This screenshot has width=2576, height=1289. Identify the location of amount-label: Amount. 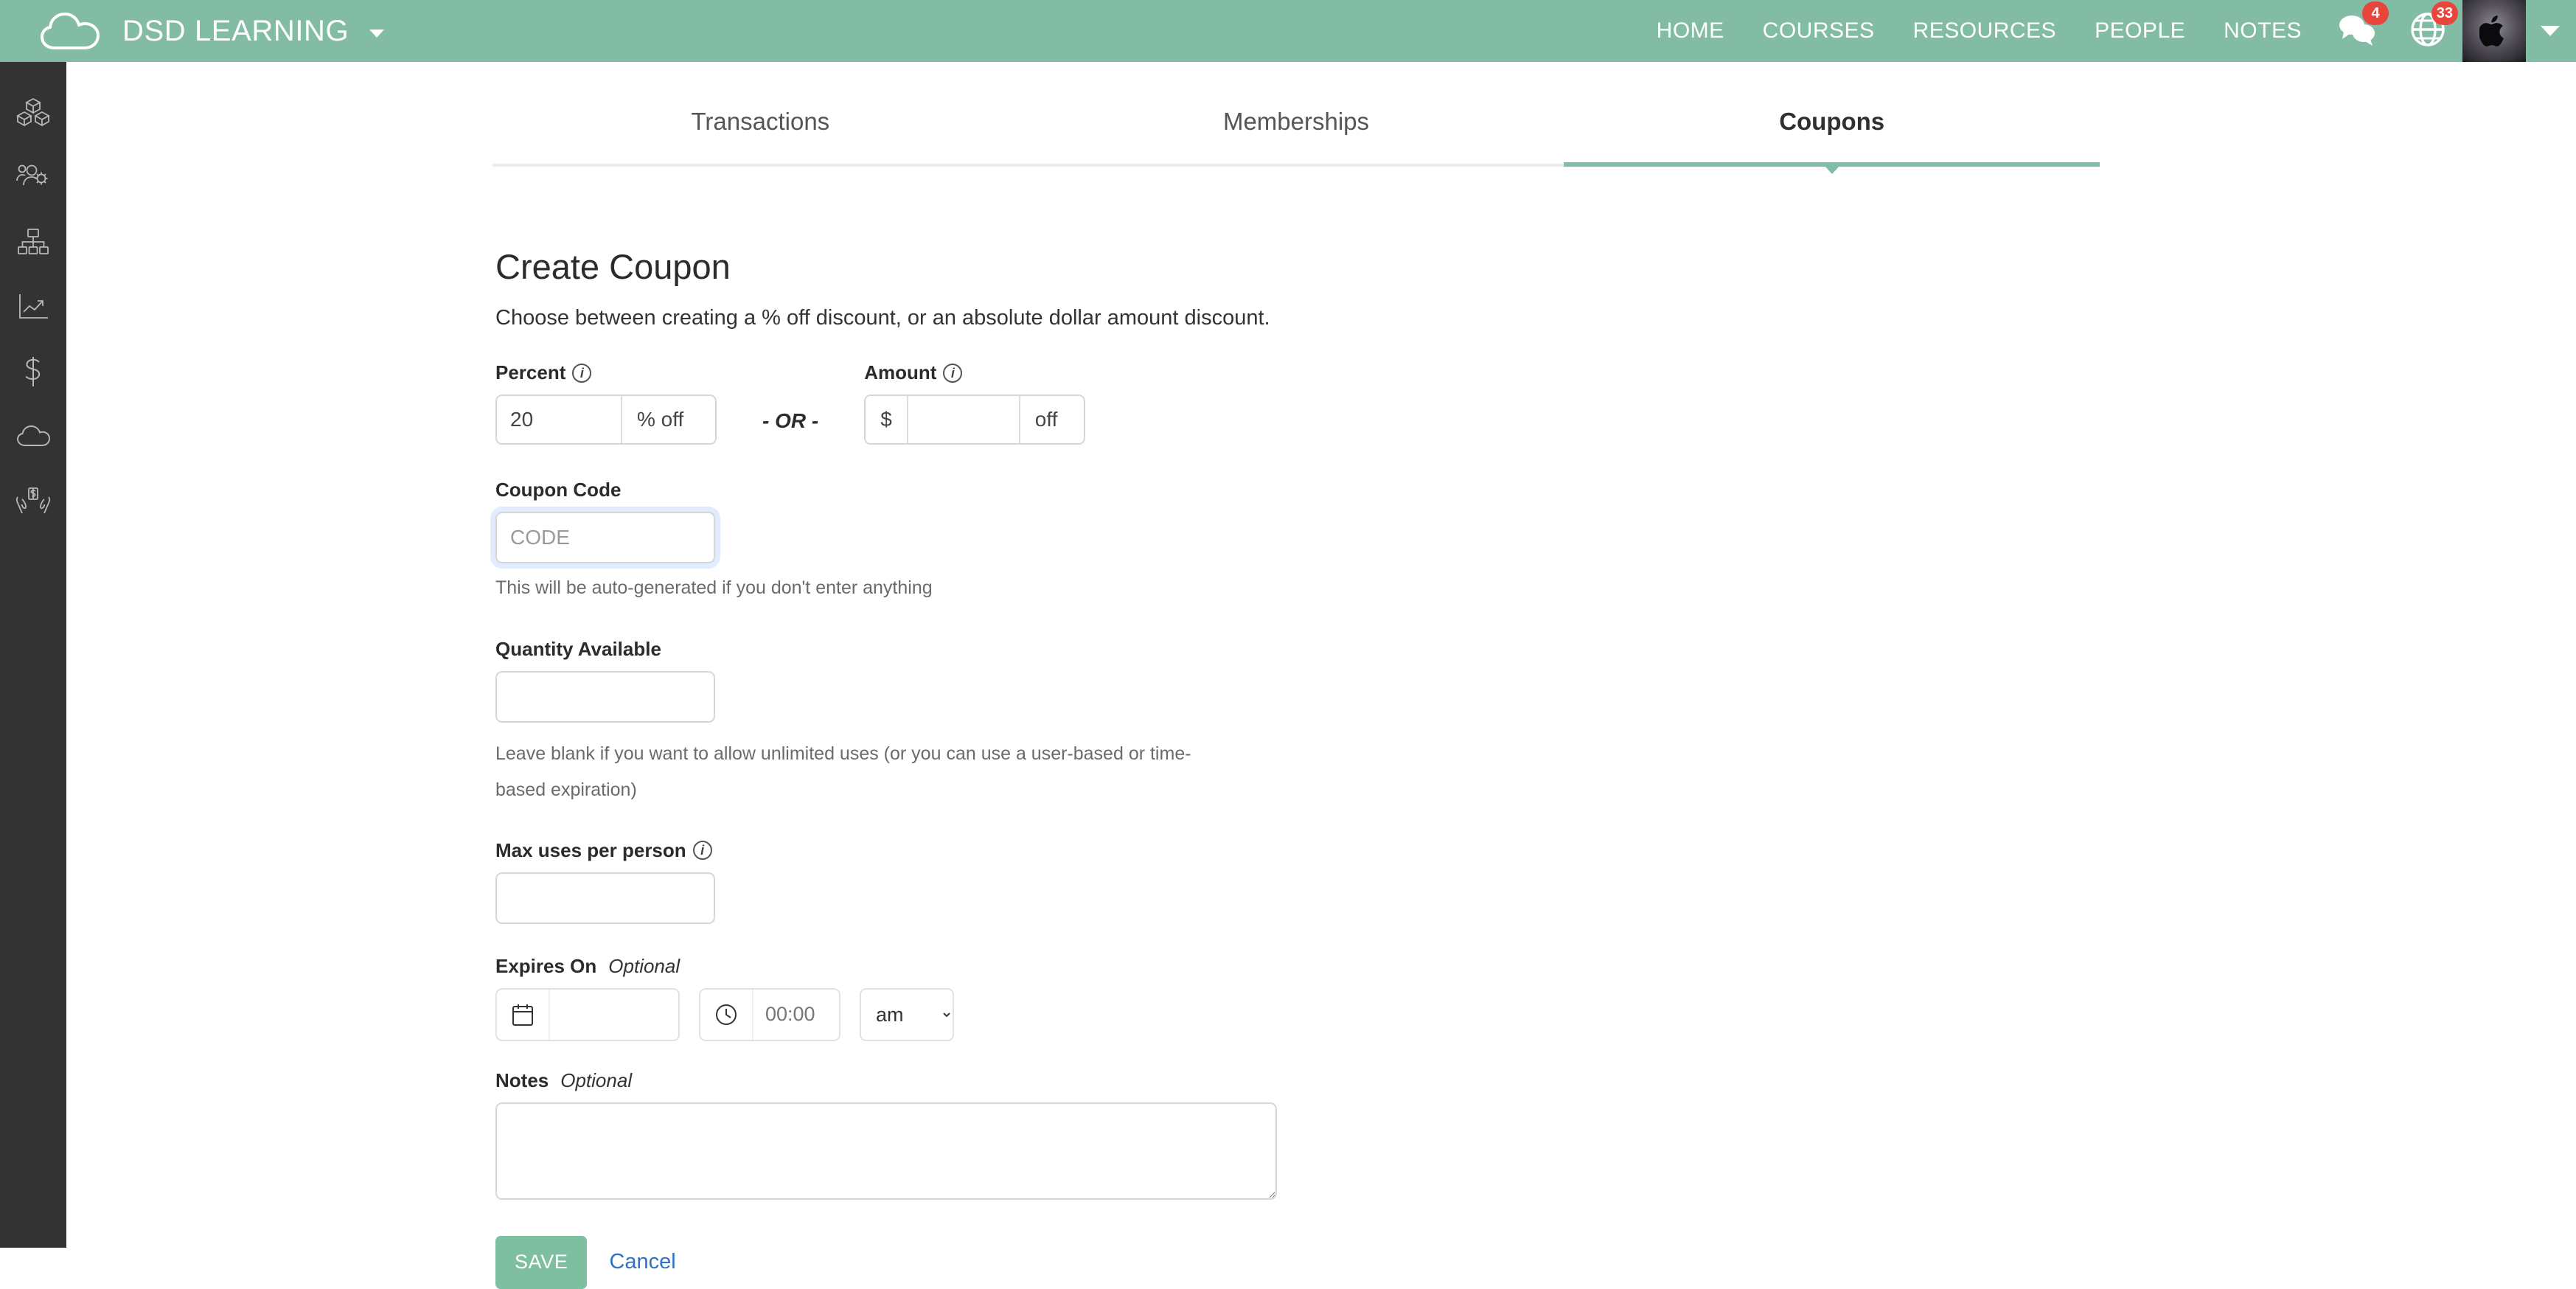
(900, 372).